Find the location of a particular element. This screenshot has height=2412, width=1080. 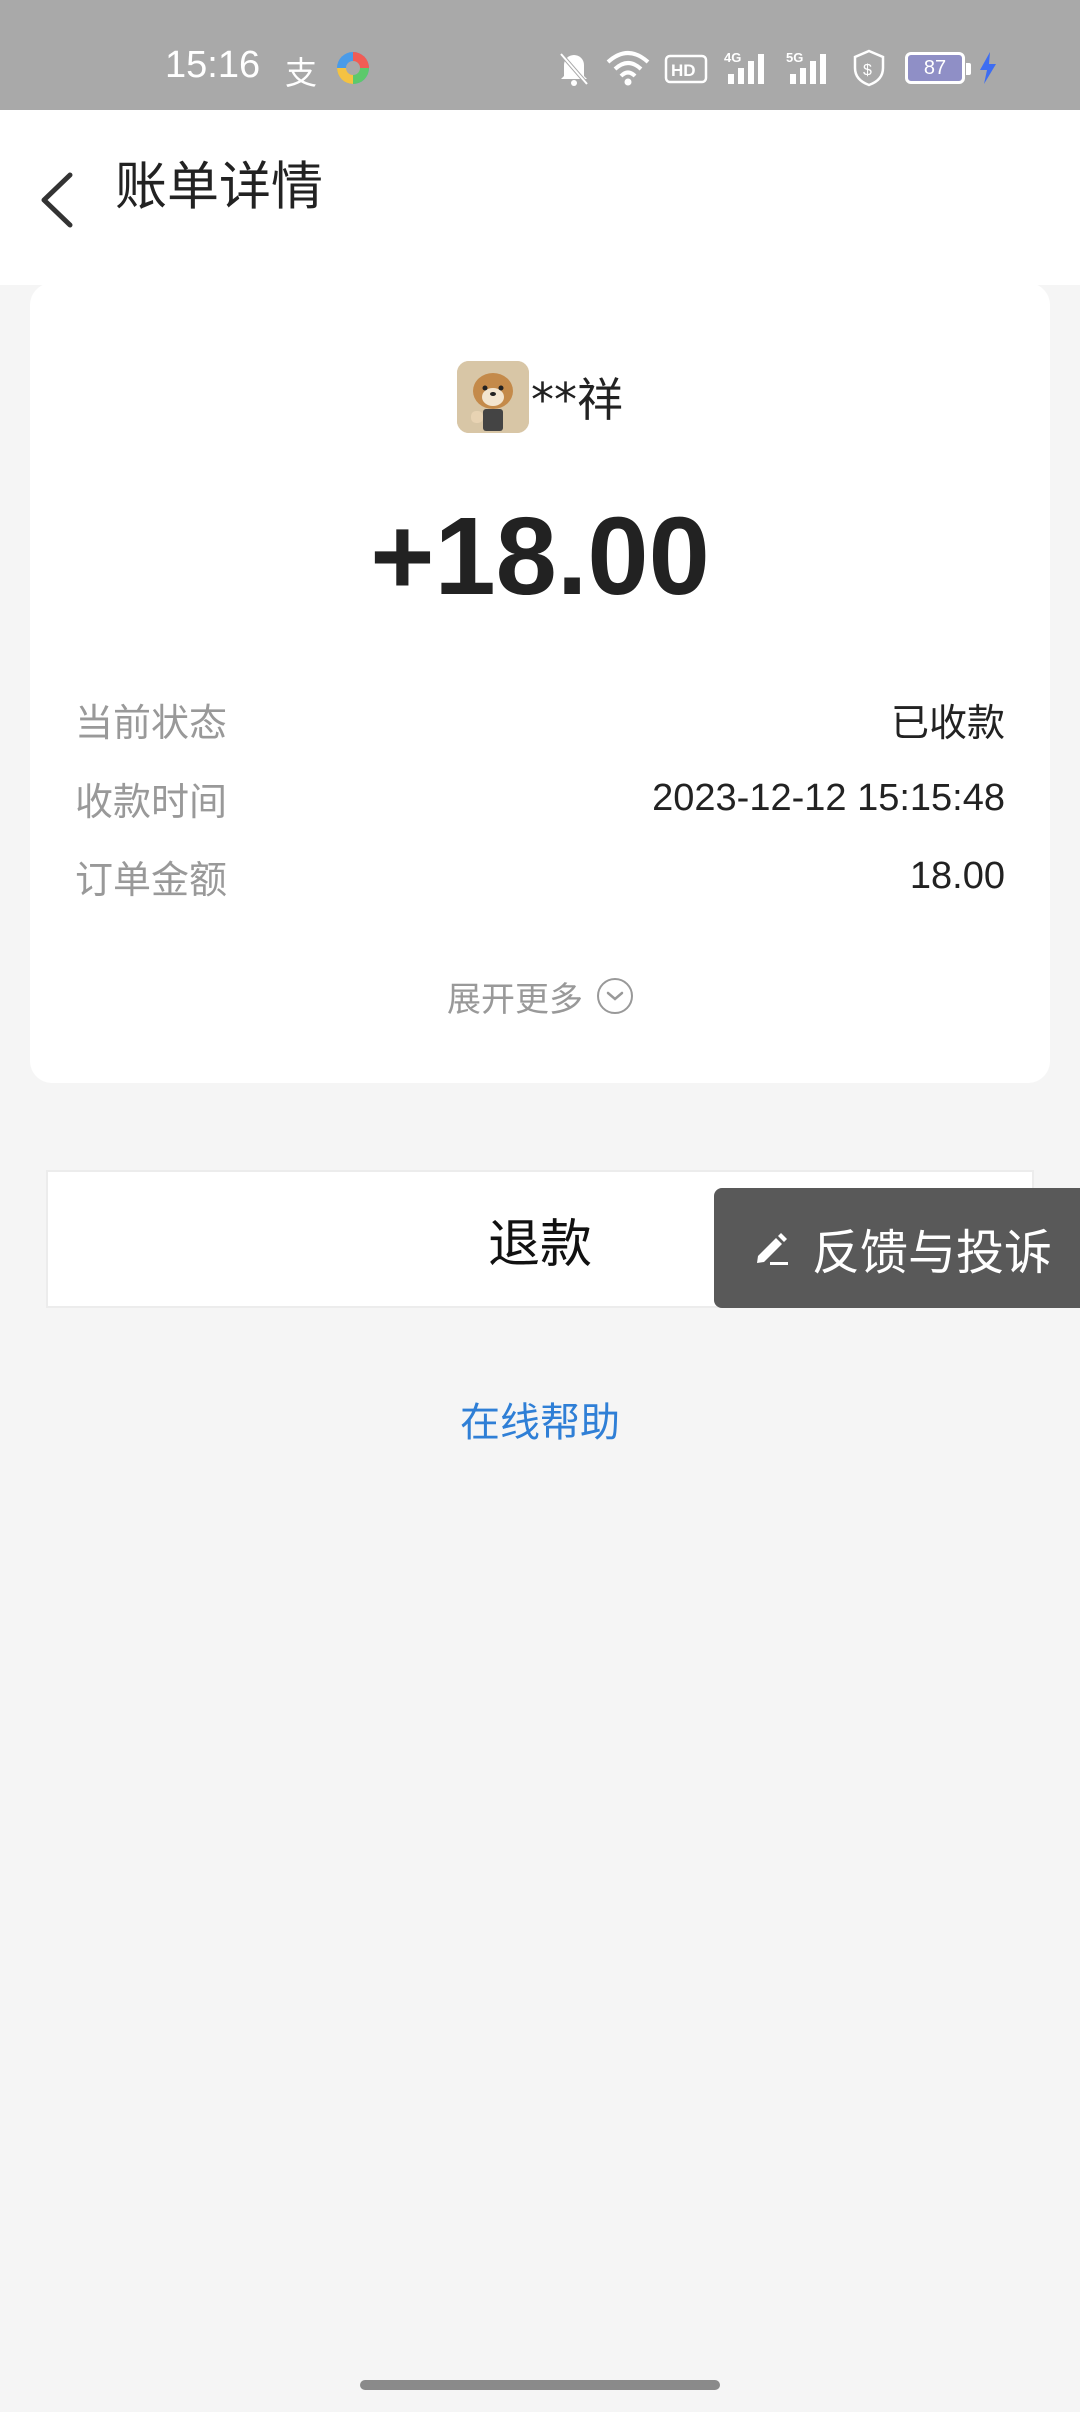

detail-label: 订单金额 is located at coordinates (151, 879).